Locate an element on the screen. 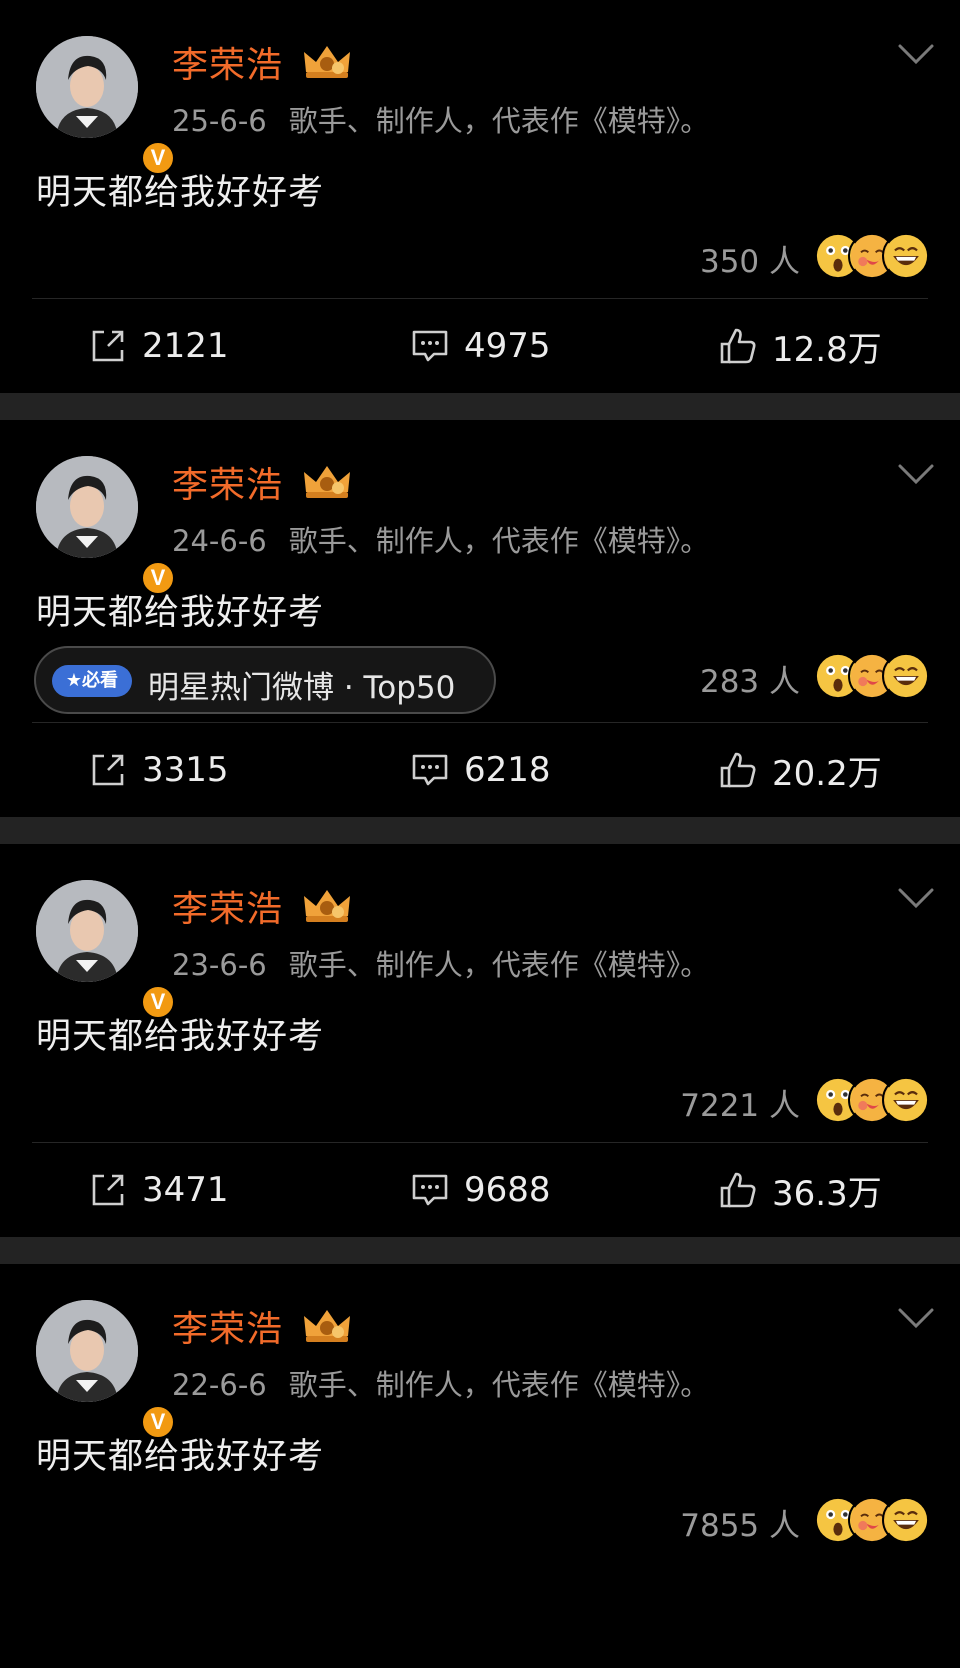 Image resolution: width=960 pixels, height=1668 pixels. post-date: 23-6-6 is located at coordinates (219, 965).